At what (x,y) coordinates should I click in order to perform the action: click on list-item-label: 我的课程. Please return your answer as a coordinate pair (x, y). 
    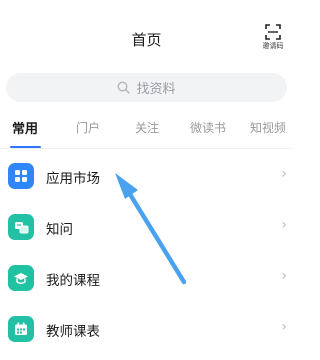
    Looking at the image, I should click on (73, 281).